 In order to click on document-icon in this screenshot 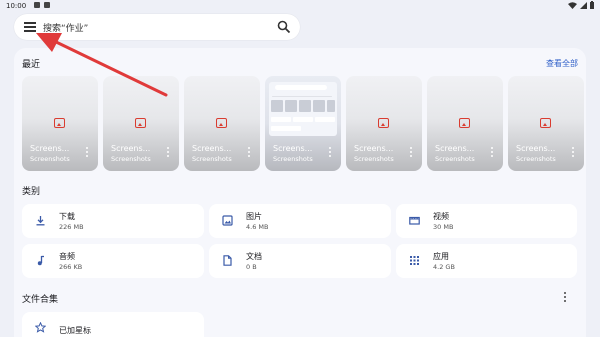, I will do `click(227, 260)`.